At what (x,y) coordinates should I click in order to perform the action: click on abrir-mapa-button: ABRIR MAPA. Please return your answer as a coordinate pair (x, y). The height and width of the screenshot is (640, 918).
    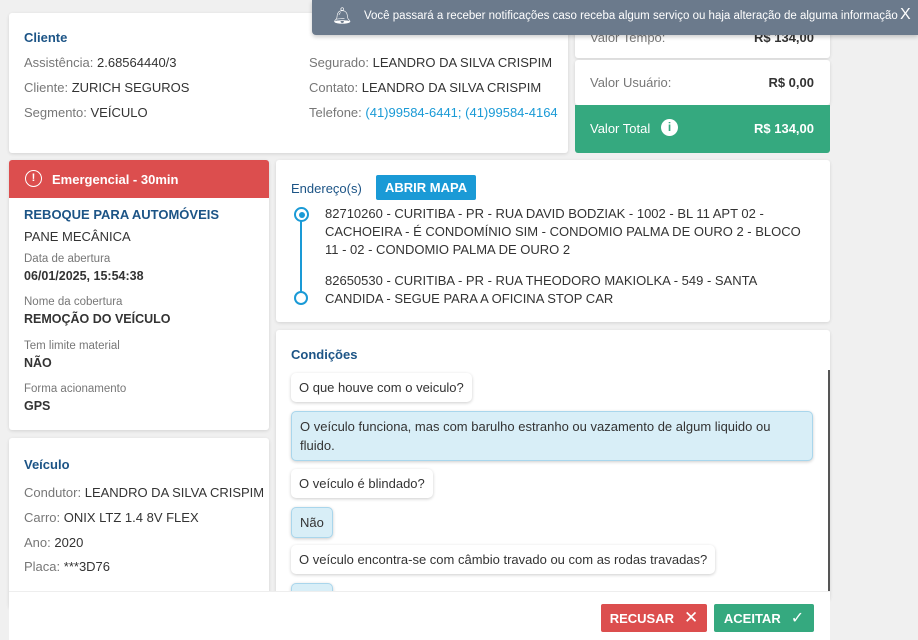
    Looking at the image, I should click on (426, 187).